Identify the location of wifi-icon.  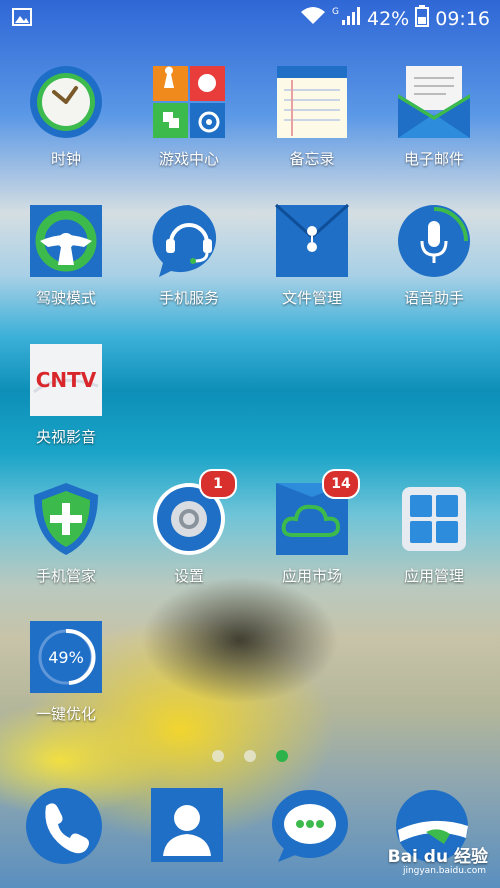
(313, 18).